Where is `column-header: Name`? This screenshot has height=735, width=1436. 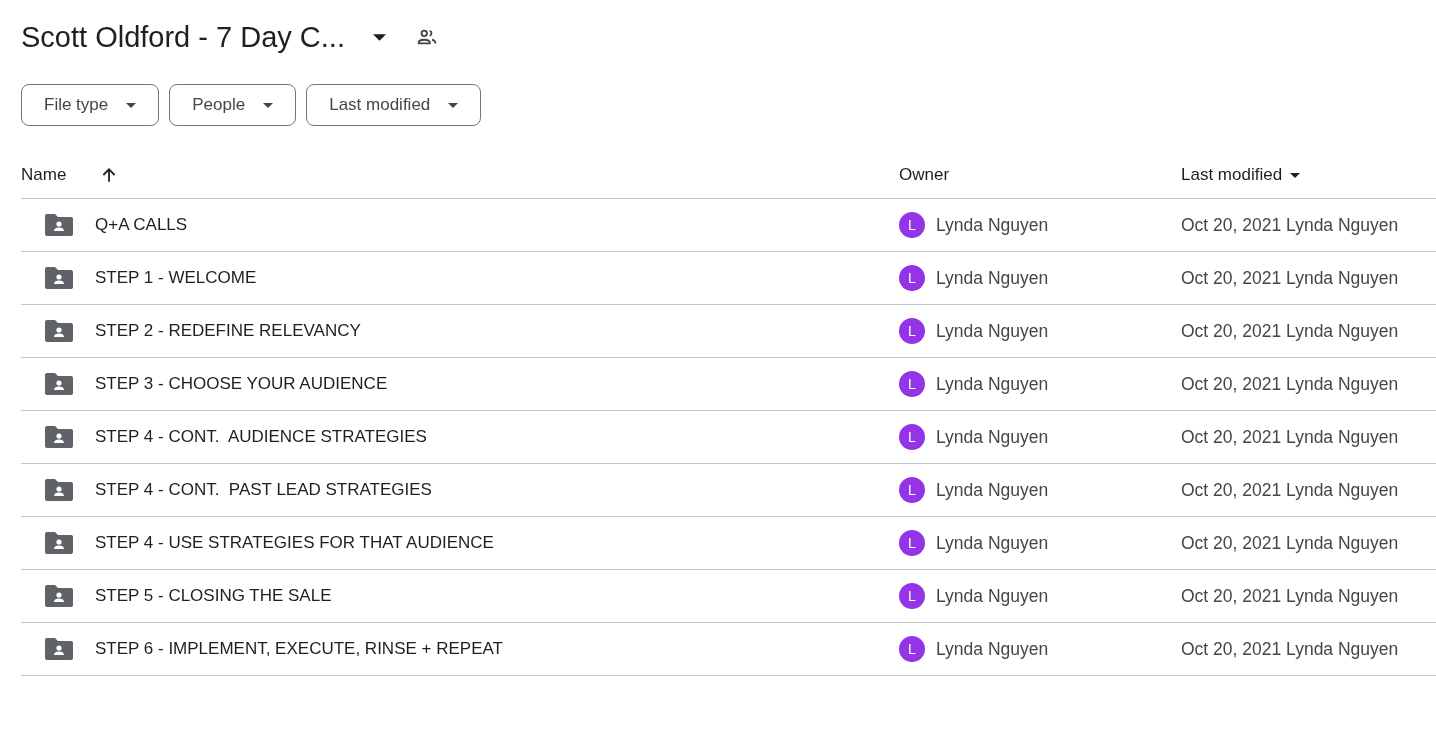 column-header: Name is located at coordinates (44, 175).